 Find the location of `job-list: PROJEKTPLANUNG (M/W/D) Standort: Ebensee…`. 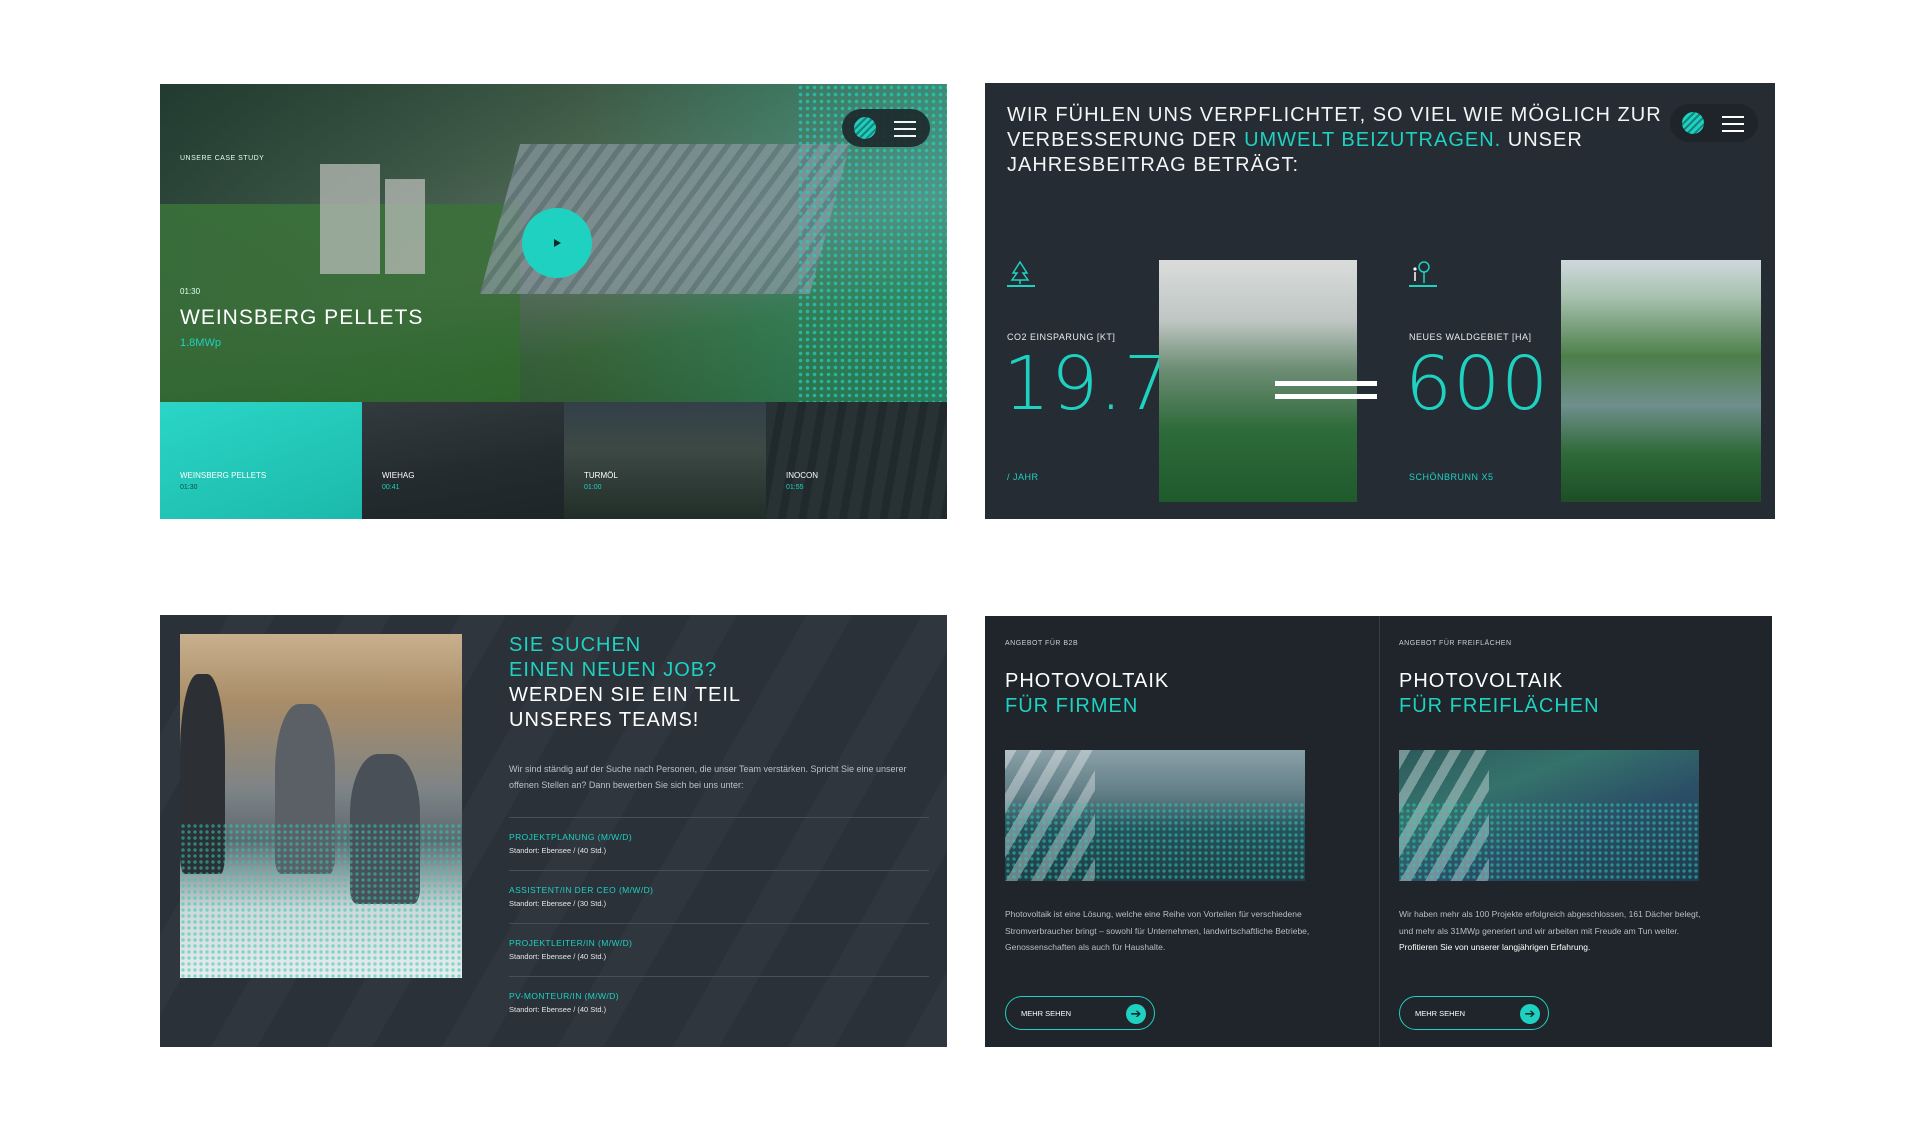

job-list: PROJEKTPLANUNG (M/W/D) Standort: Ebensee… is located at coordinates (719, 923).